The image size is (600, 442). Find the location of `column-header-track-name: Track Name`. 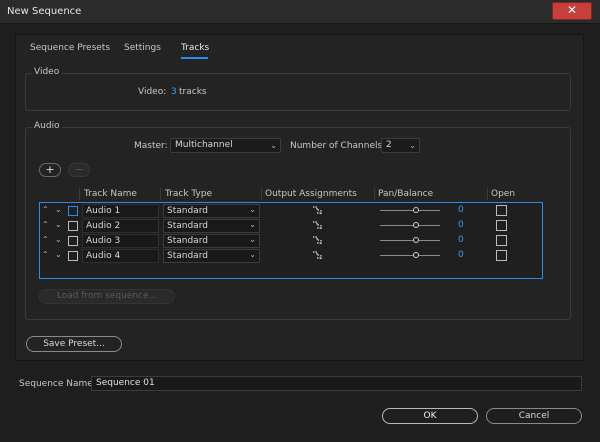

column-header-track-name: Track Name is located at coordinates (110, 194).